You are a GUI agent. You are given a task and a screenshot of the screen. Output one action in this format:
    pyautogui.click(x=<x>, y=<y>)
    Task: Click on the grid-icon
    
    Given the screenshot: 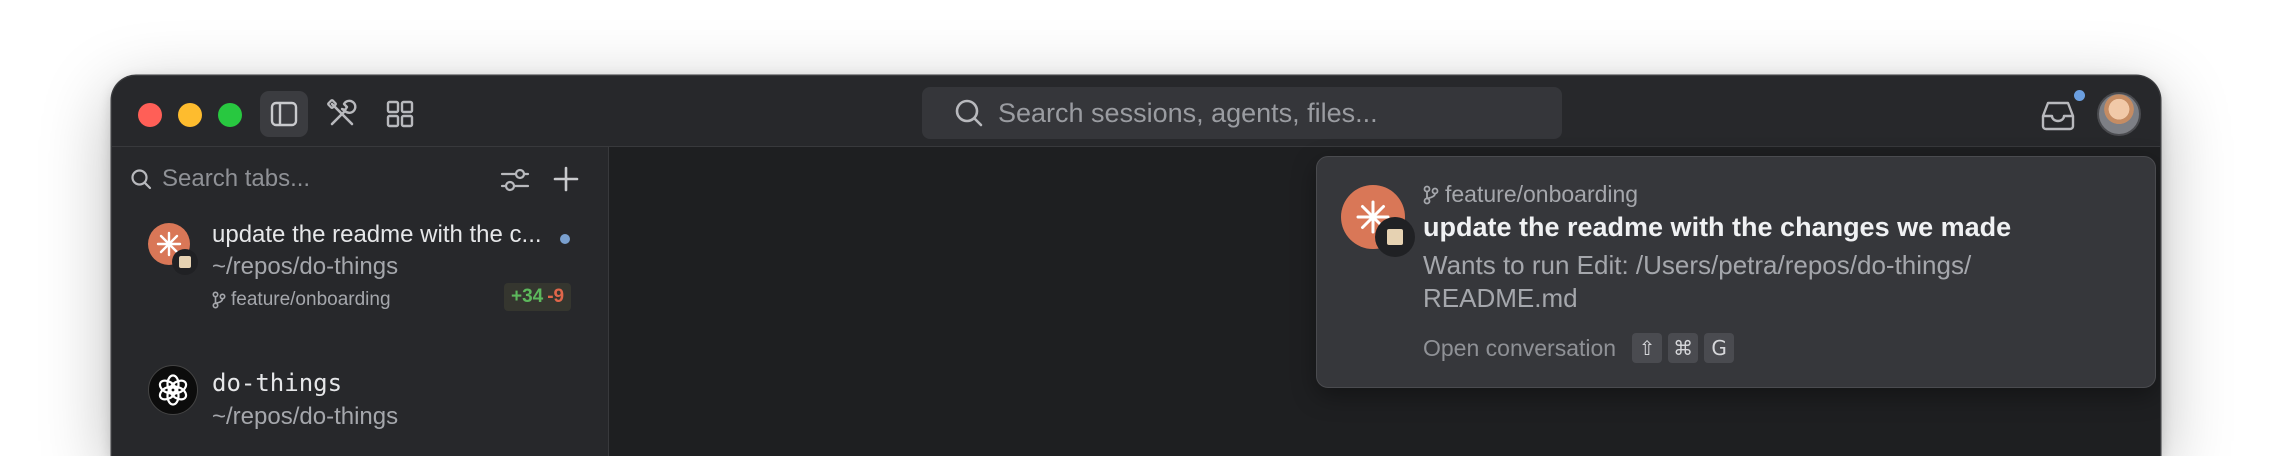 What is the action you would take?
    pyautogui.click(x=400, y=114)
    